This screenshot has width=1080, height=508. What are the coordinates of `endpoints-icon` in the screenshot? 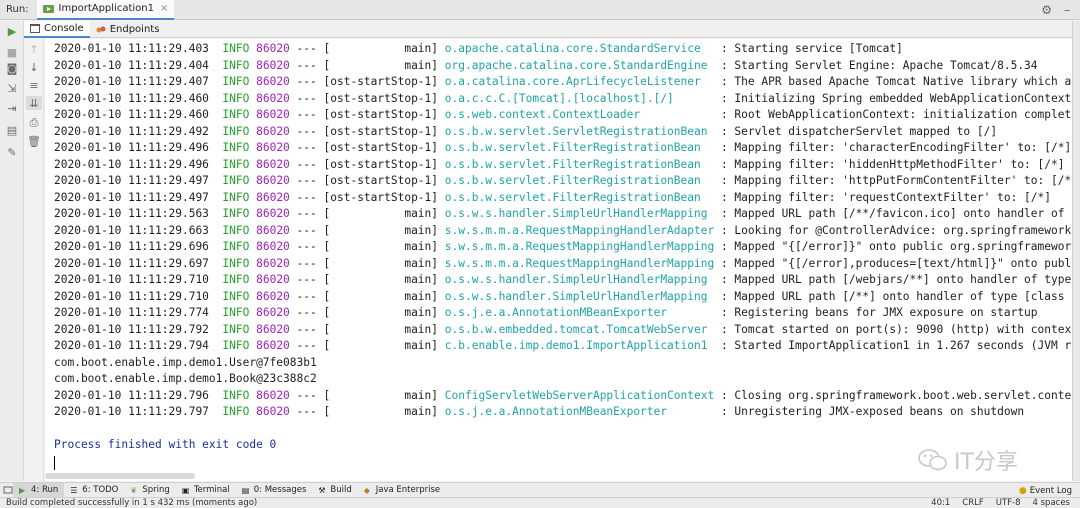 It's located at (101, 29).